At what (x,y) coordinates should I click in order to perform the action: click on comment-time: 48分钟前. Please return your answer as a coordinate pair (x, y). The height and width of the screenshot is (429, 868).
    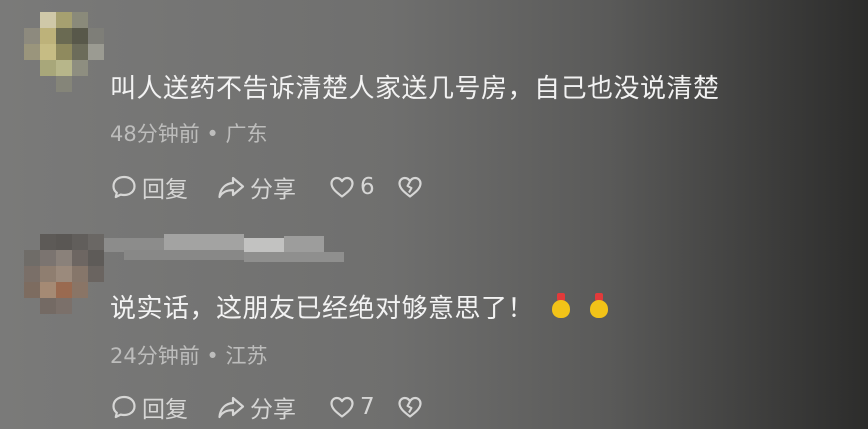
    Looking at the image, I should click on (155, 134).